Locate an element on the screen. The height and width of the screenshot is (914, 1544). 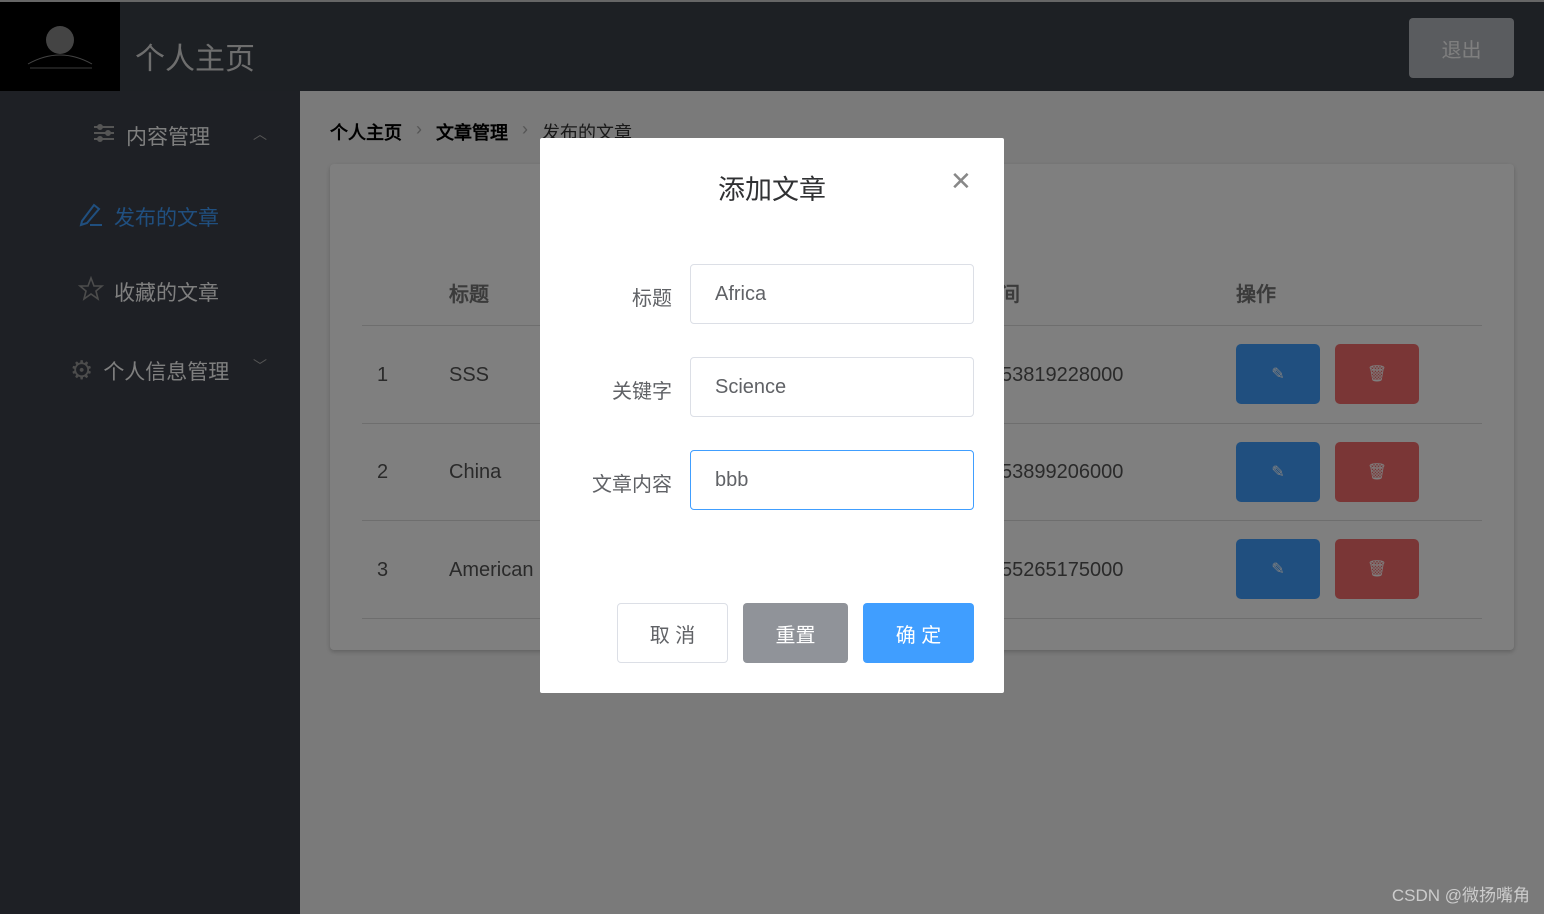
title-label: 标题 is located at coordinates (652, 299).